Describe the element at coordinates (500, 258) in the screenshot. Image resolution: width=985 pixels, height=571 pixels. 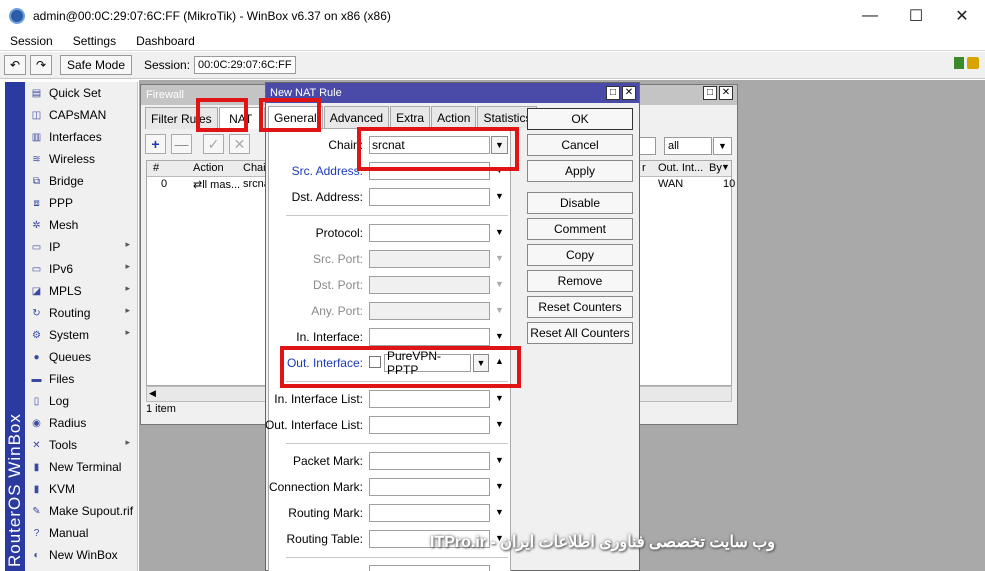
I see `src-port-dropdown-icon: ▼` at that location.